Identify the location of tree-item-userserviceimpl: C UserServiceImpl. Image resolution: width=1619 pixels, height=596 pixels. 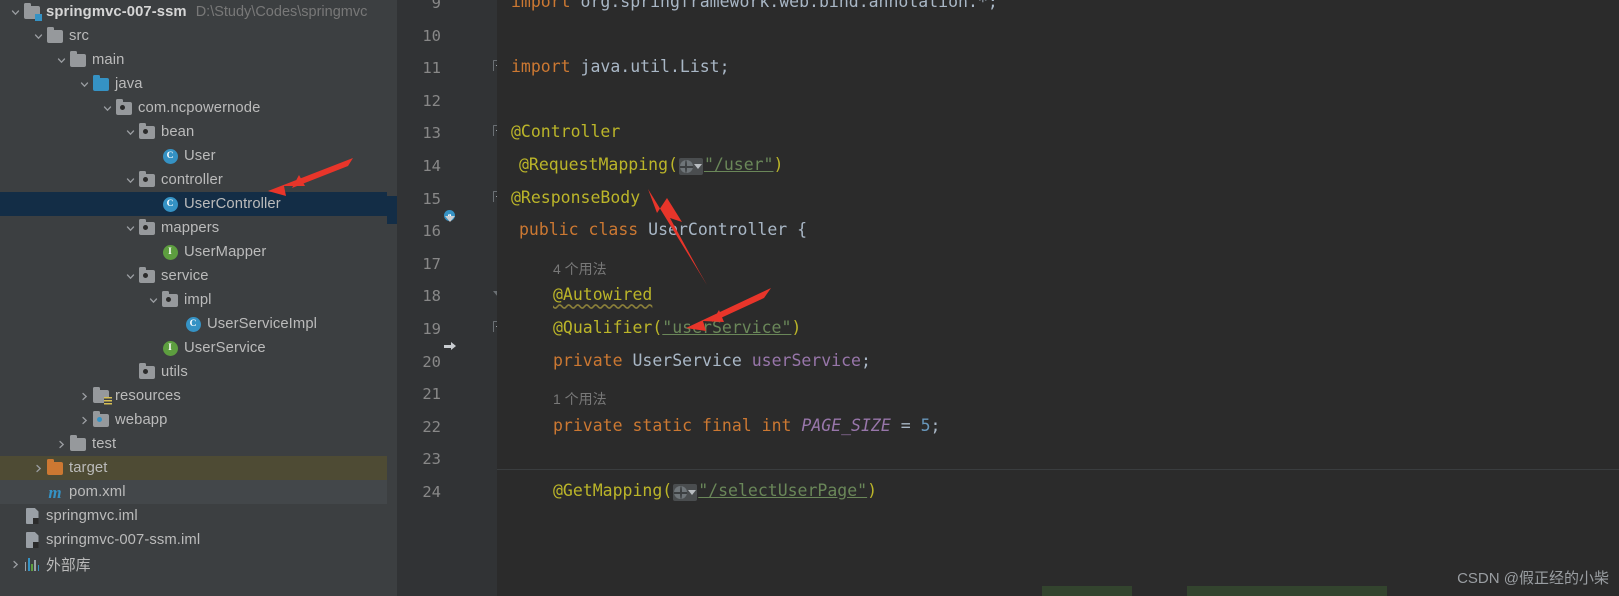
(193, 324).